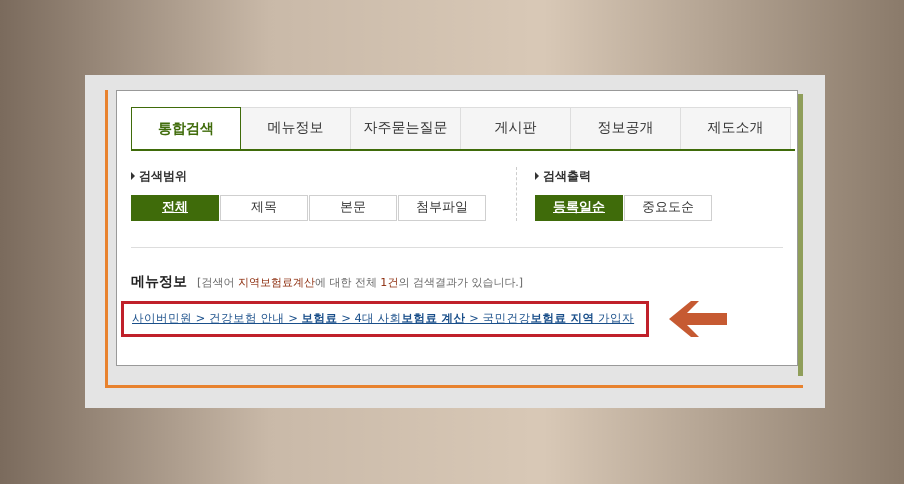  I want to click on section-title: 검색출력, so click(567, 176).